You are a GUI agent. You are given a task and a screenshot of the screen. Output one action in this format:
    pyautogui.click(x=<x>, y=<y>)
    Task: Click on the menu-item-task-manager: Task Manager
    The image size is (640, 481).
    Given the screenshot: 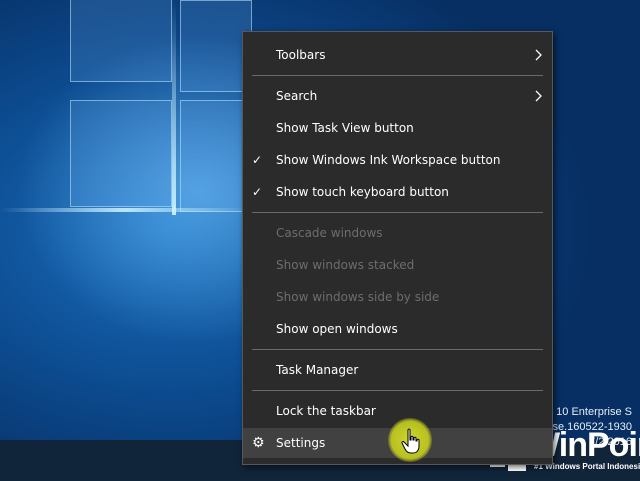 What is the action you would take?
    pyautogui.click(x=397, y=370)
    